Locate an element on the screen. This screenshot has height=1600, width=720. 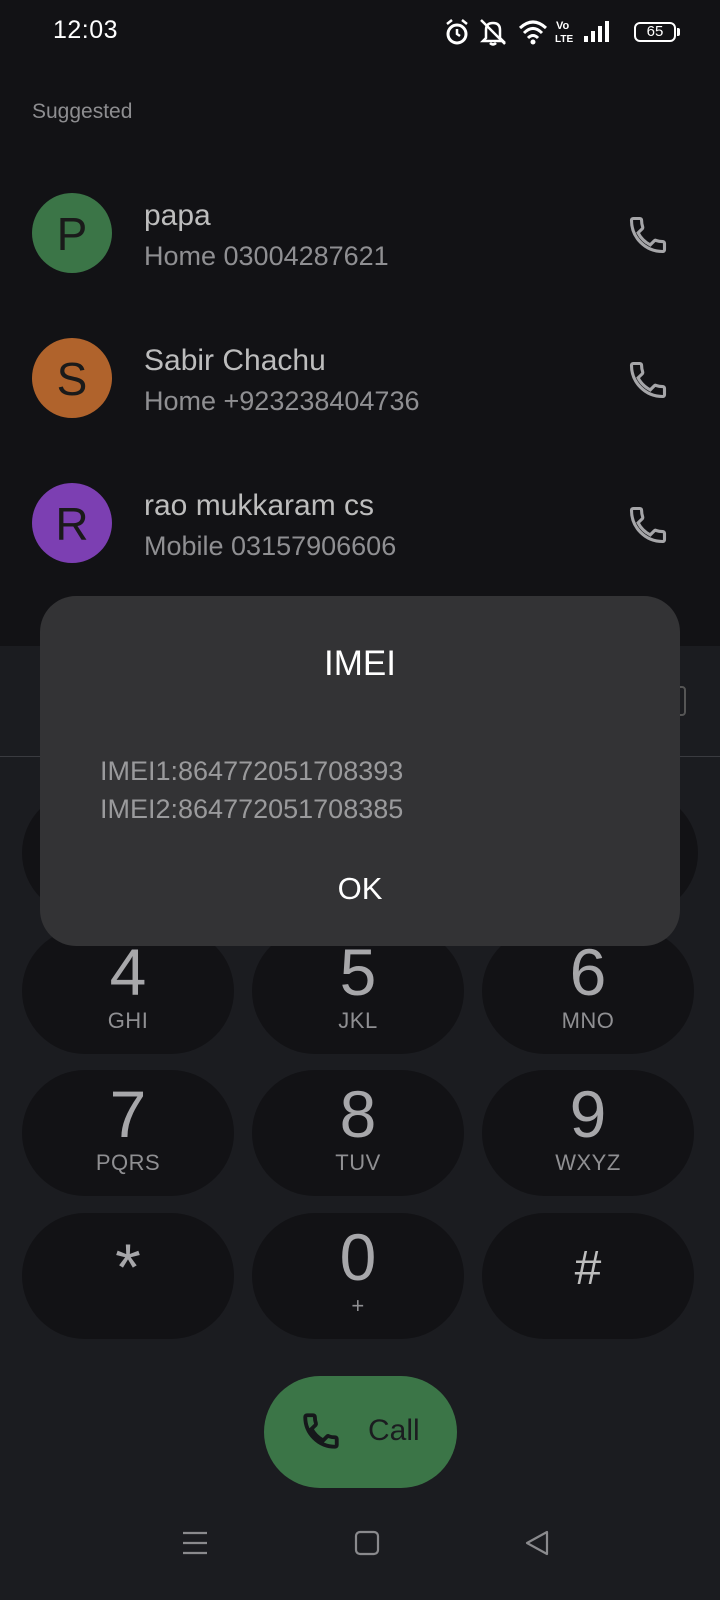
call-label: Call is located at coordinates (394, 1430).